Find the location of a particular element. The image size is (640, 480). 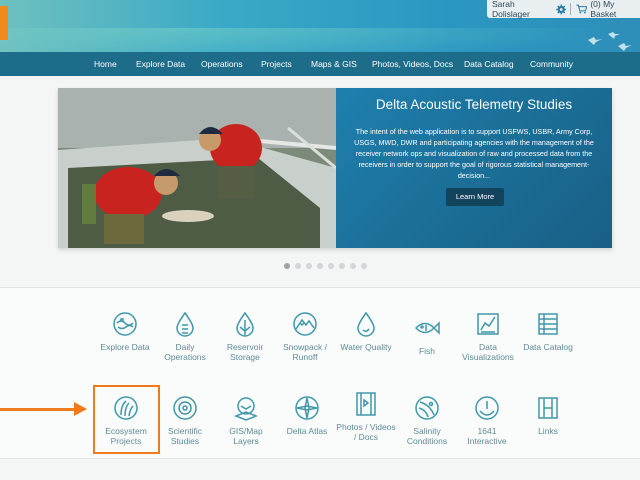

nav-maps-gis: Maps & GIS is located at coordinates (334, 64).